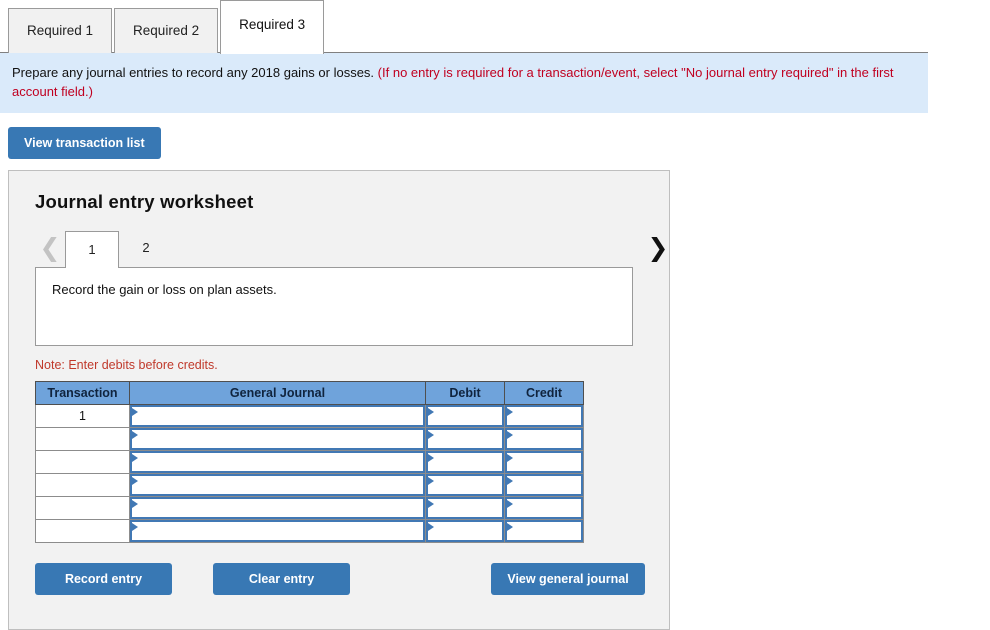 The image size is (990, 630). Describe the element at coordinates (658, 251) in the screenshot. I see `chevron-right-icon: ❯` at that location.